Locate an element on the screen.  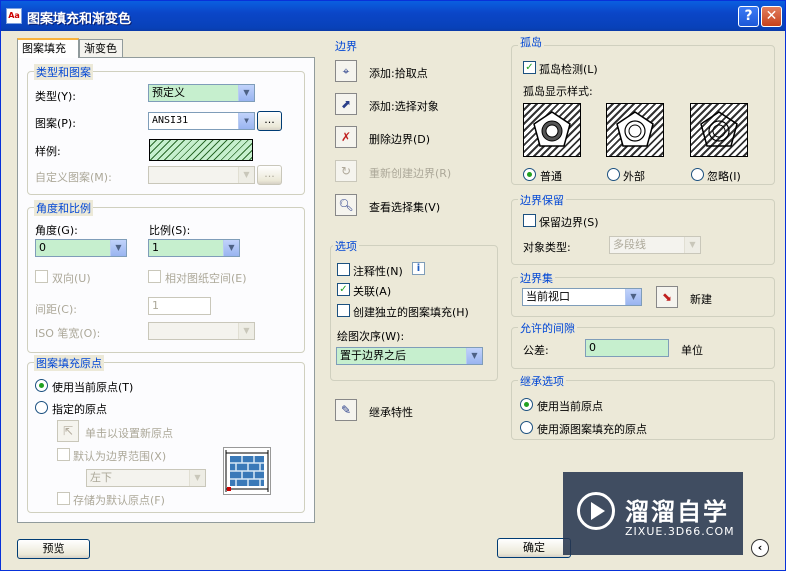
island-outer-preview is located at coordinates (635, 130).